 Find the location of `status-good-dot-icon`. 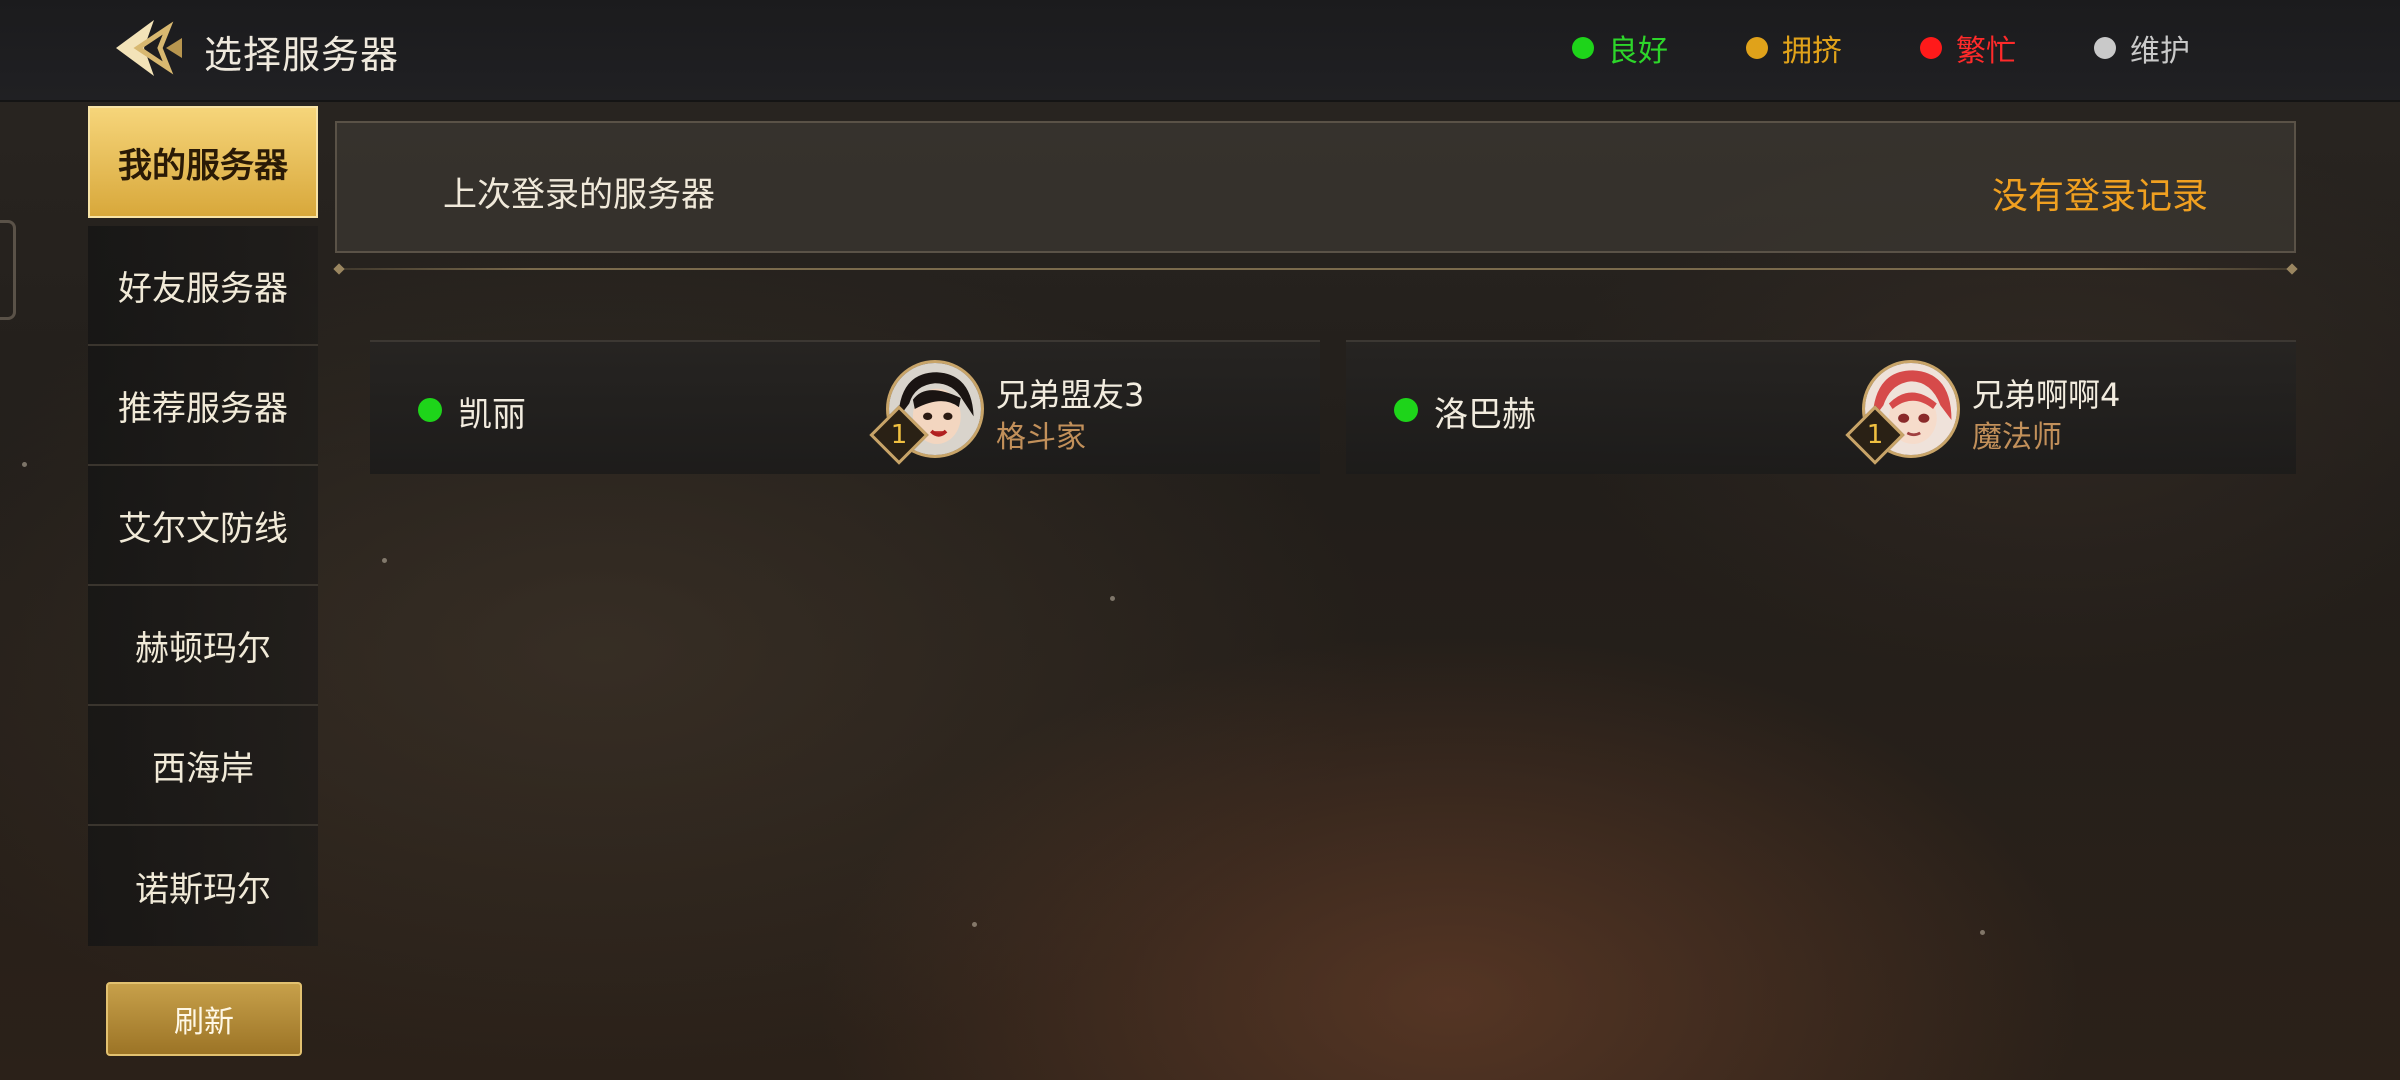

status-good-dot-icon is located at coordinates (1583, 48).